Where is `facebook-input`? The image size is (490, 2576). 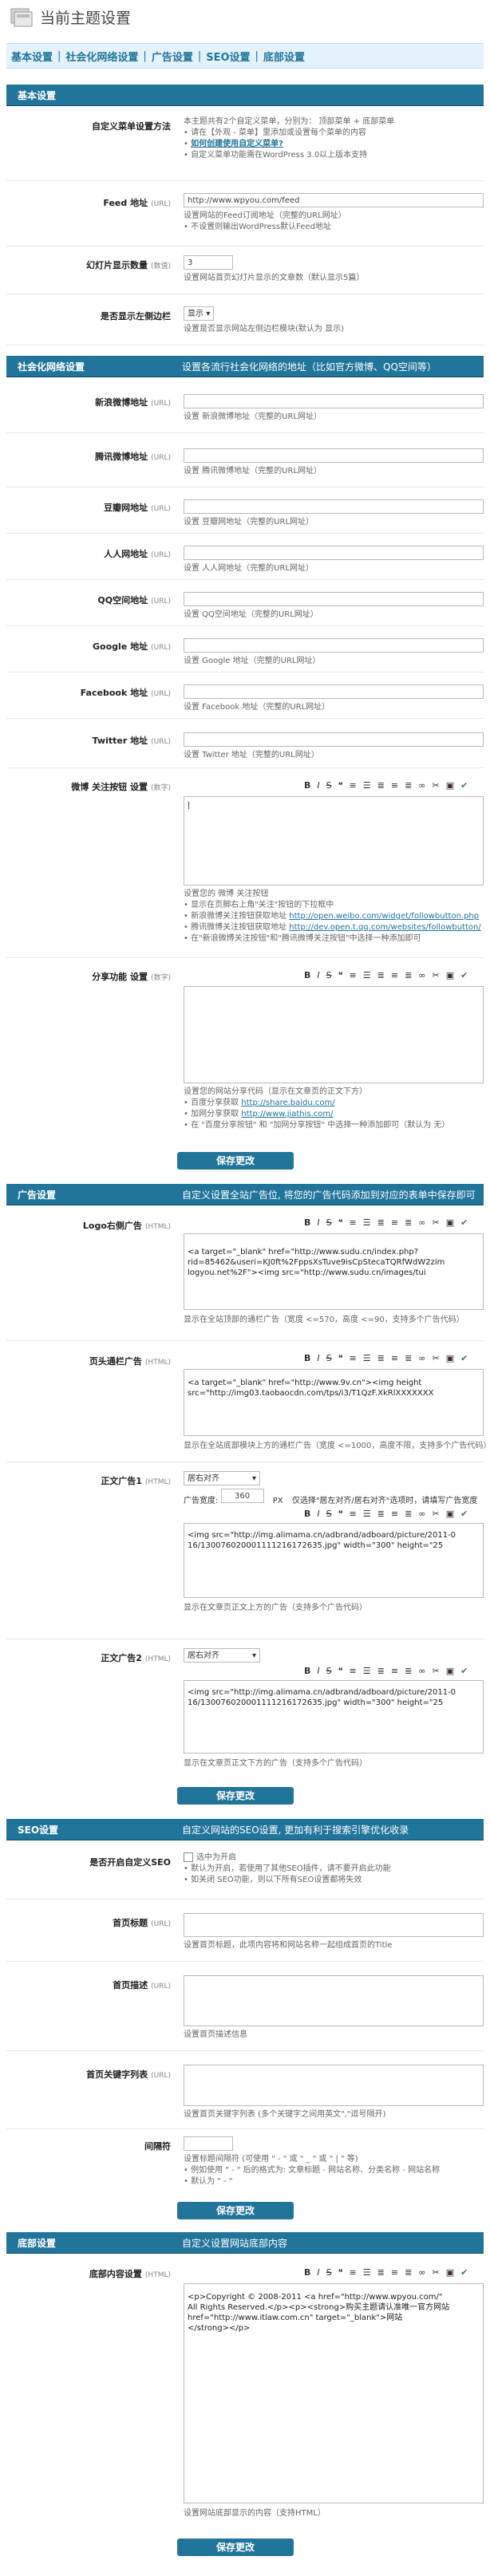 facebook-input is located at coordinates (334, 691).